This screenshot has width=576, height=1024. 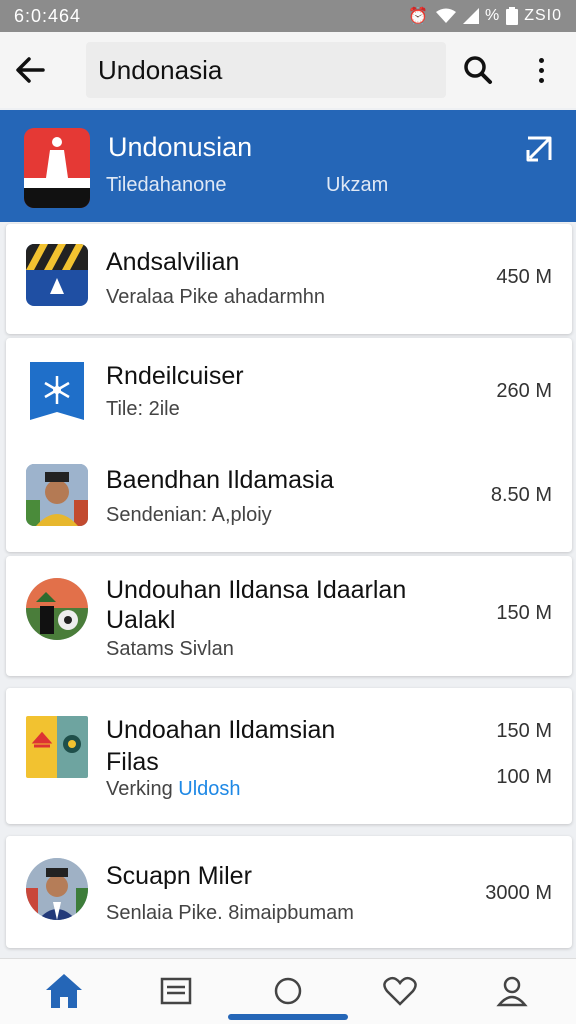 What do you see at coordinates (173, 262) in the screenshot?
I see `item-title: Andsalvilian` at bounding box center [173, 262].